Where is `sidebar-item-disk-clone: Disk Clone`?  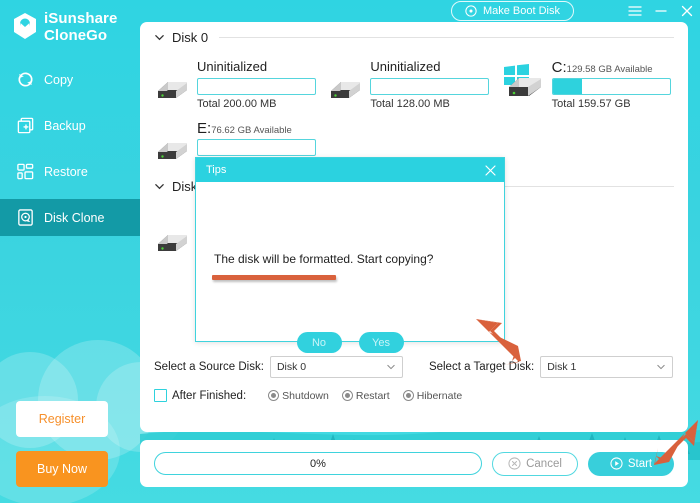 sidebar-item-disk-clone: Disk Clone is located at coordinates (70, 217).